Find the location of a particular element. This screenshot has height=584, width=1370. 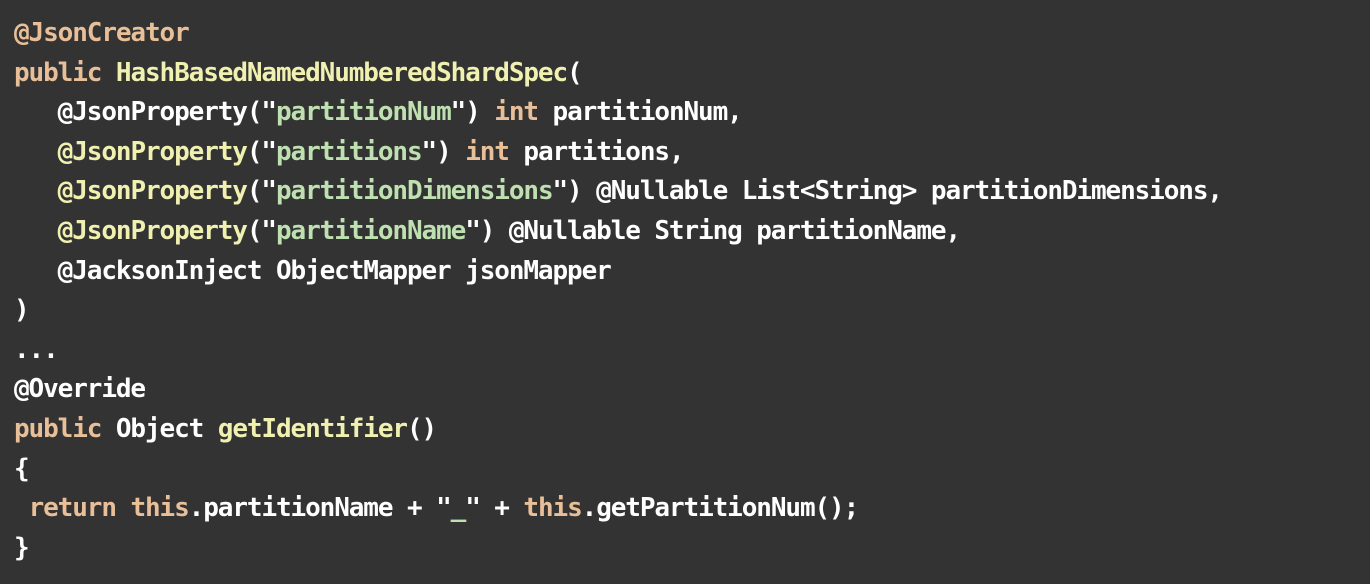

code-token: .partitionName + " is located at coordinates (320, 508).